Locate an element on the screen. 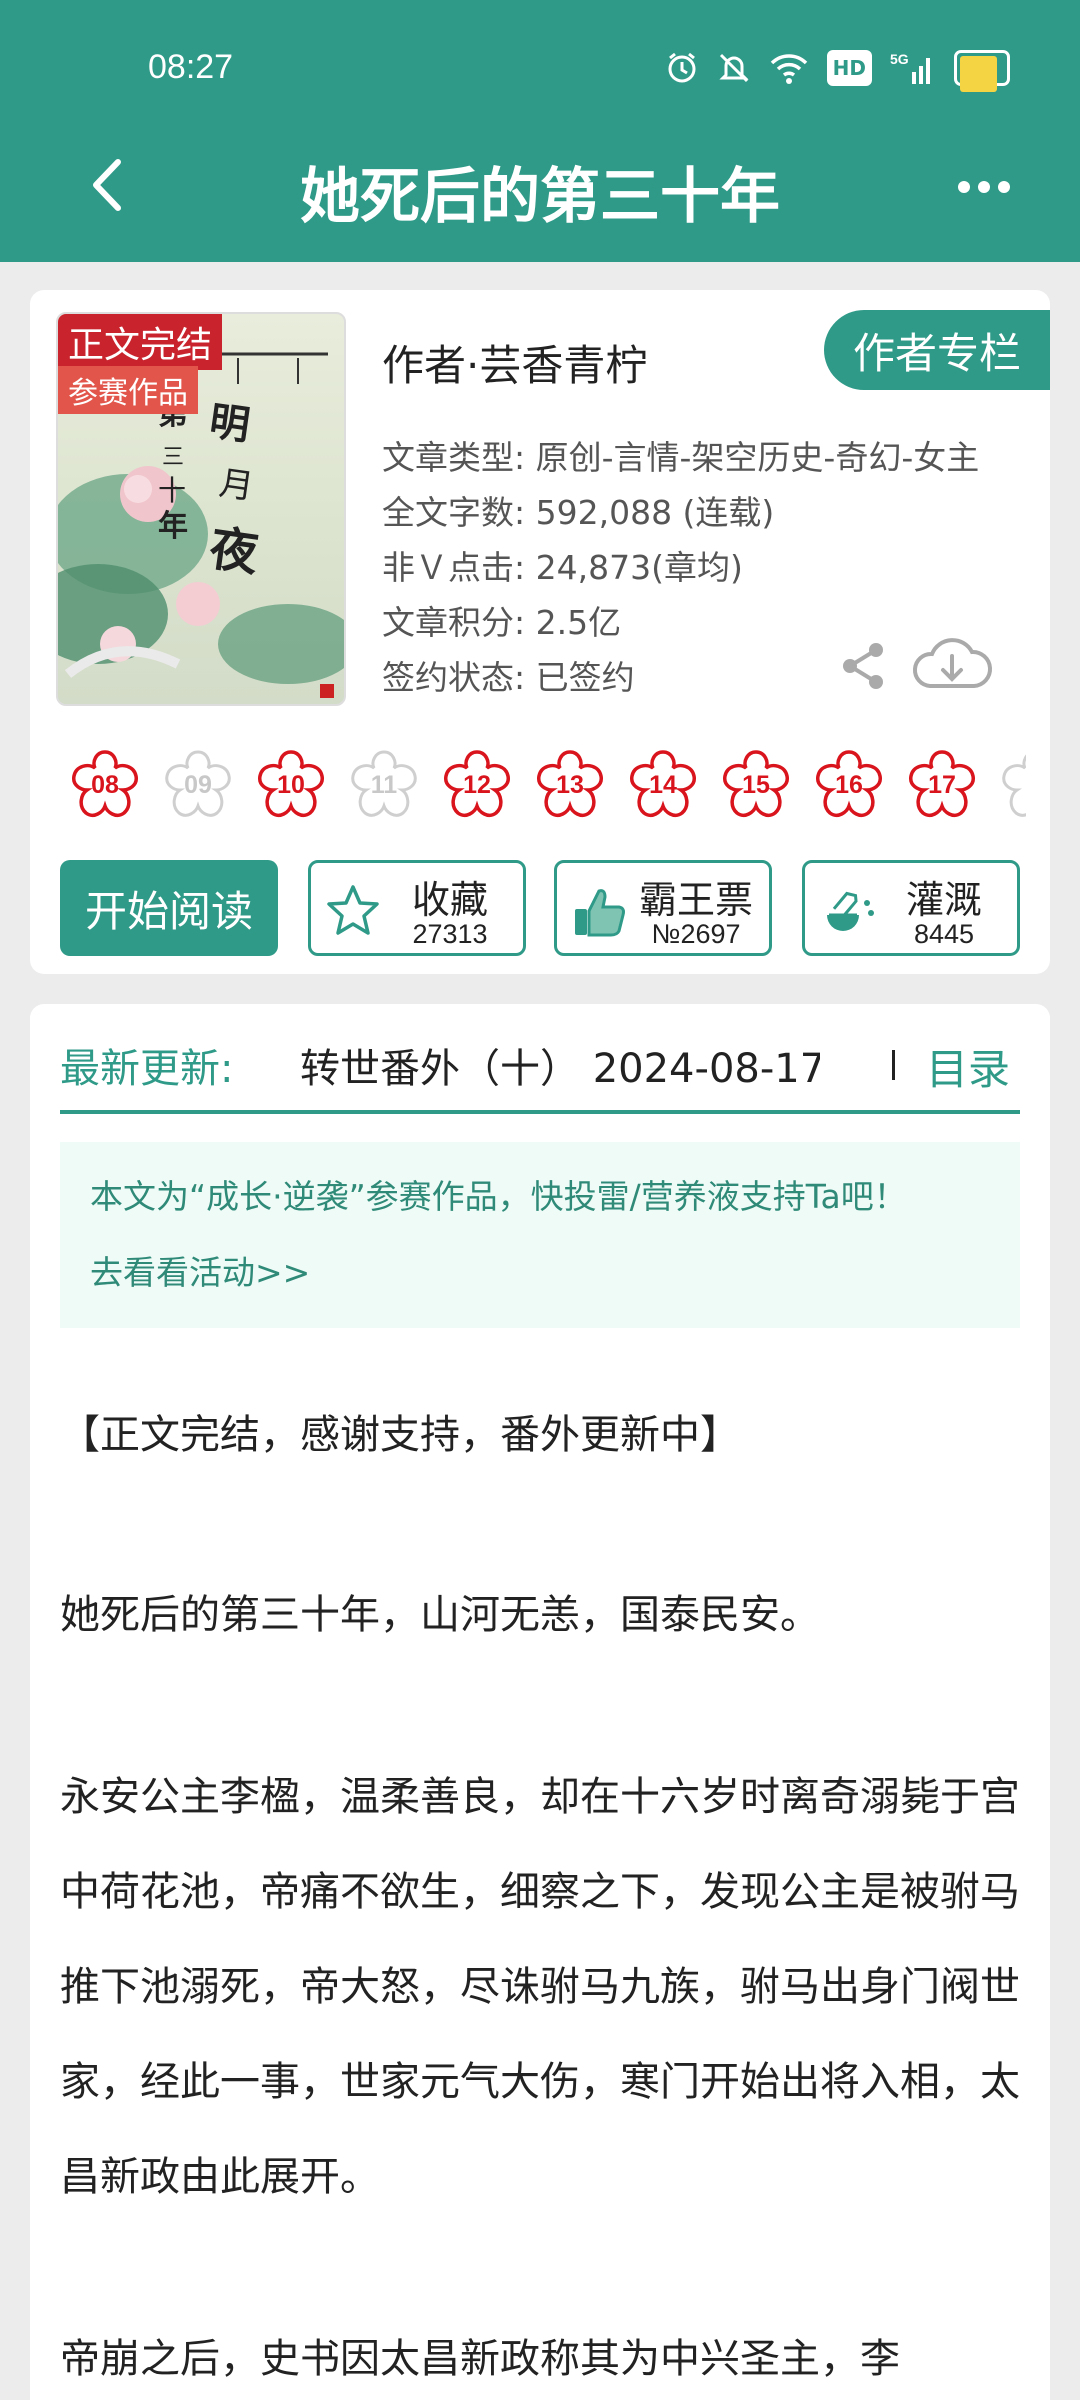  book-cover: 明 月 夜 第 三 十 年 正文完结 参赛作品 is located at coordinates (201, 509).